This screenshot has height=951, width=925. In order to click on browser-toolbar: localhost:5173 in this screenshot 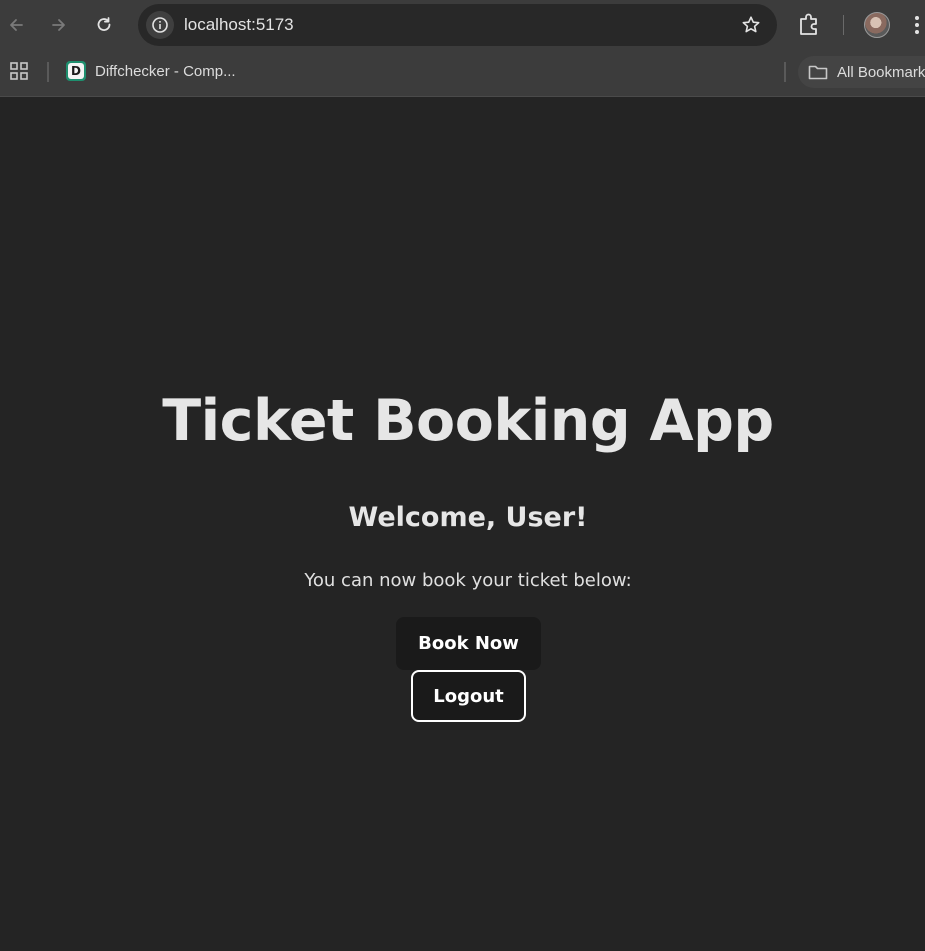, I will do `click(462, 25)`.